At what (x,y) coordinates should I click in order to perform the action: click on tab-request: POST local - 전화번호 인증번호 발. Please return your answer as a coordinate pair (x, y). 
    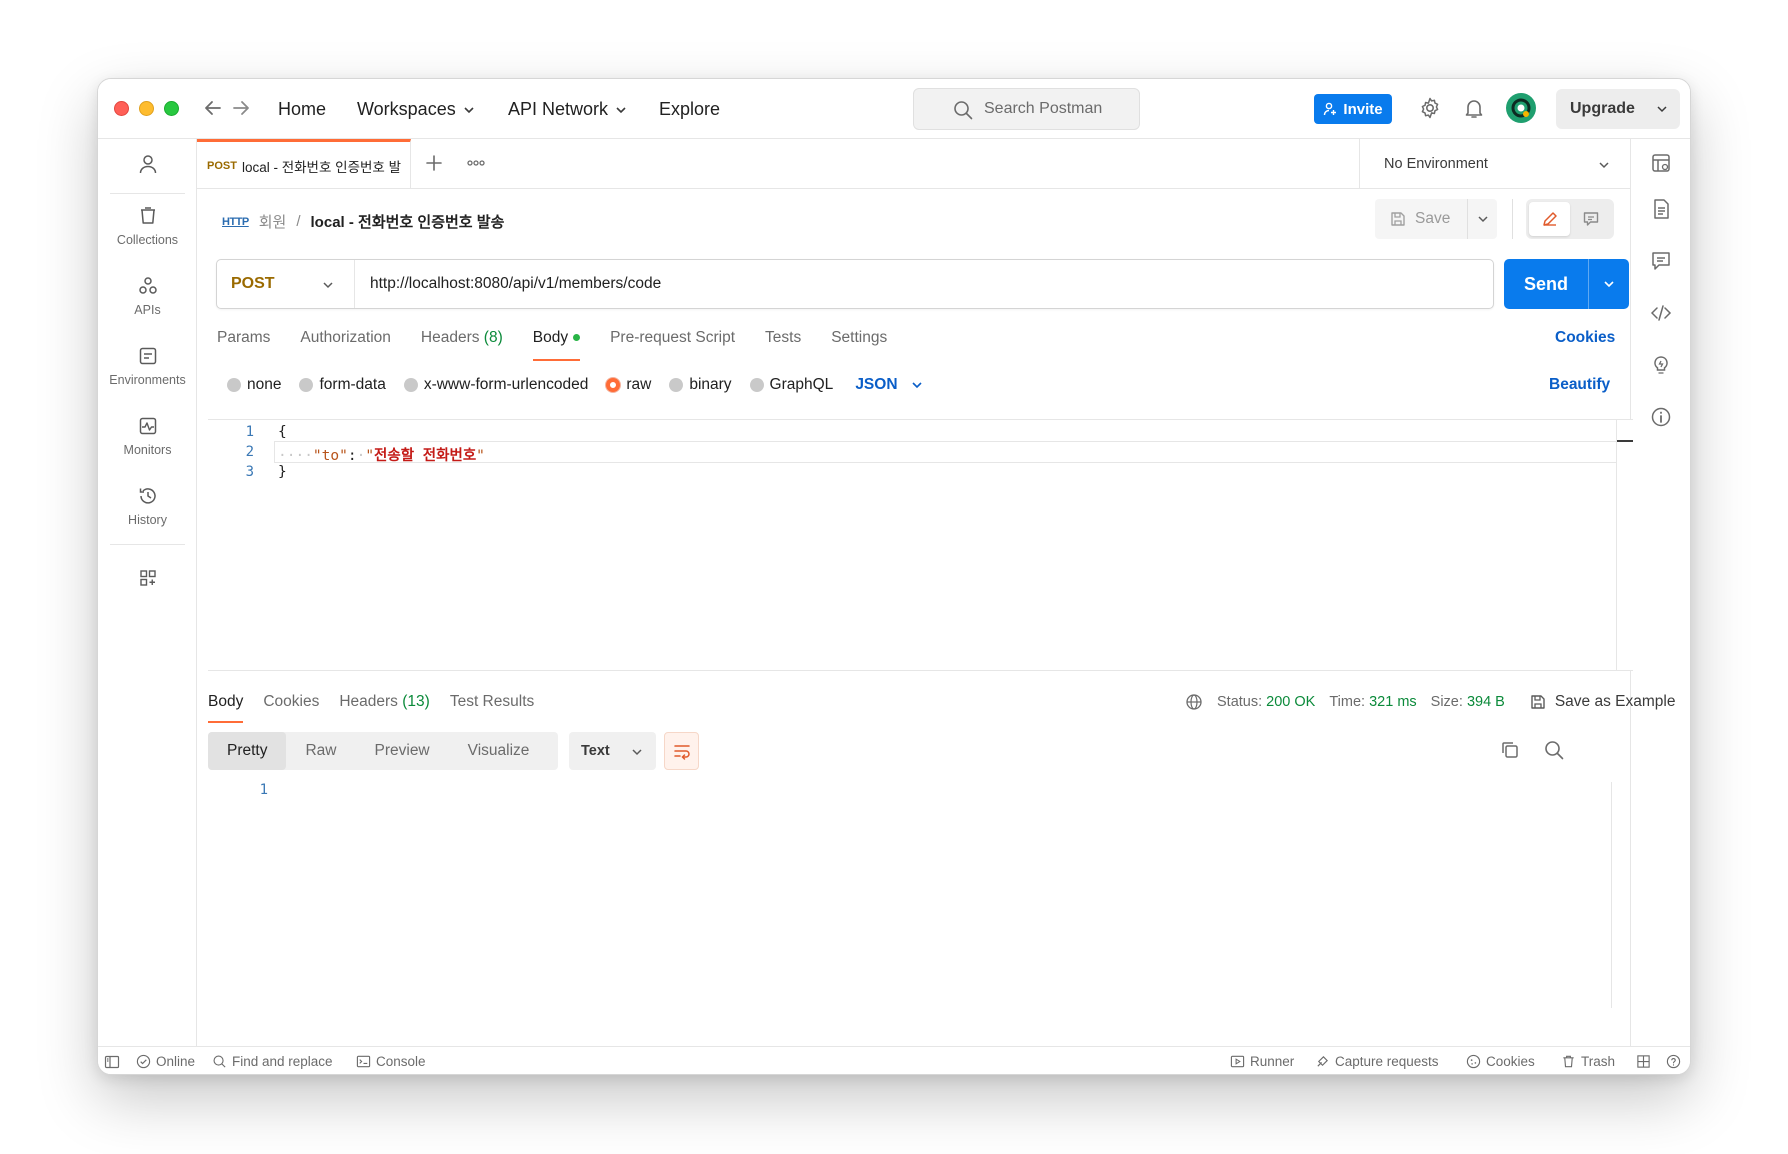
    Looking at the image, I should click on (304, 164).